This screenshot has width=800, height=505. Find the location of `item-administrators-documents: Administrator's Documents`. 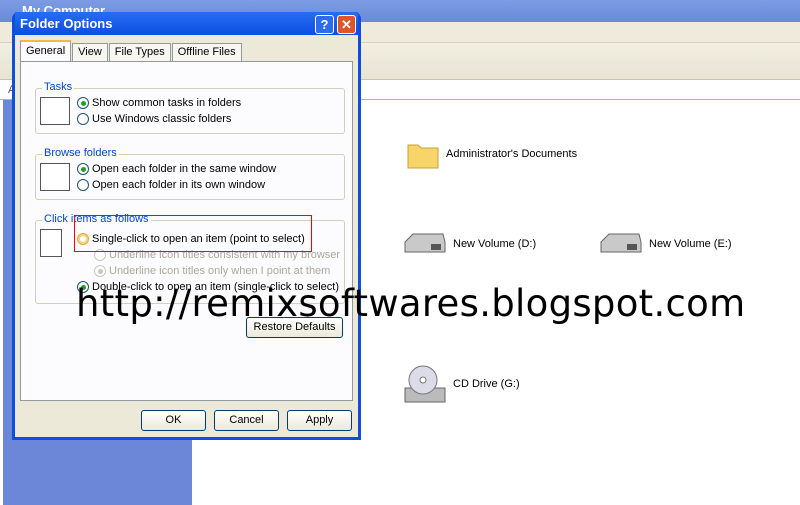

item-administrators-documents: Administrator's Documents is located at coordinates (491, 154).